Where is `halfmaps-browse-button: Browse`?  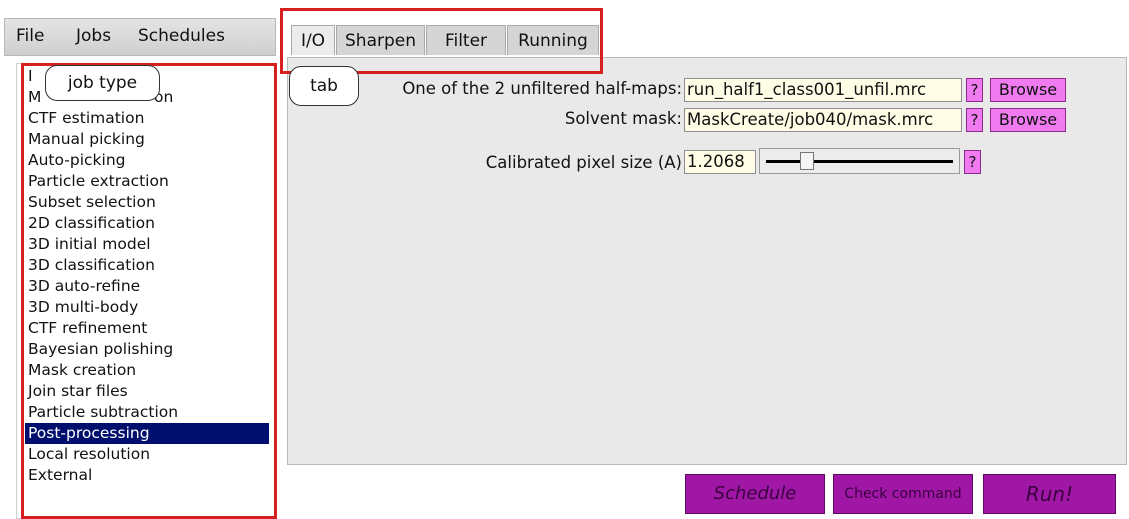 halfmaps-browse-button: Browse is located at coordinates (1028, 90).